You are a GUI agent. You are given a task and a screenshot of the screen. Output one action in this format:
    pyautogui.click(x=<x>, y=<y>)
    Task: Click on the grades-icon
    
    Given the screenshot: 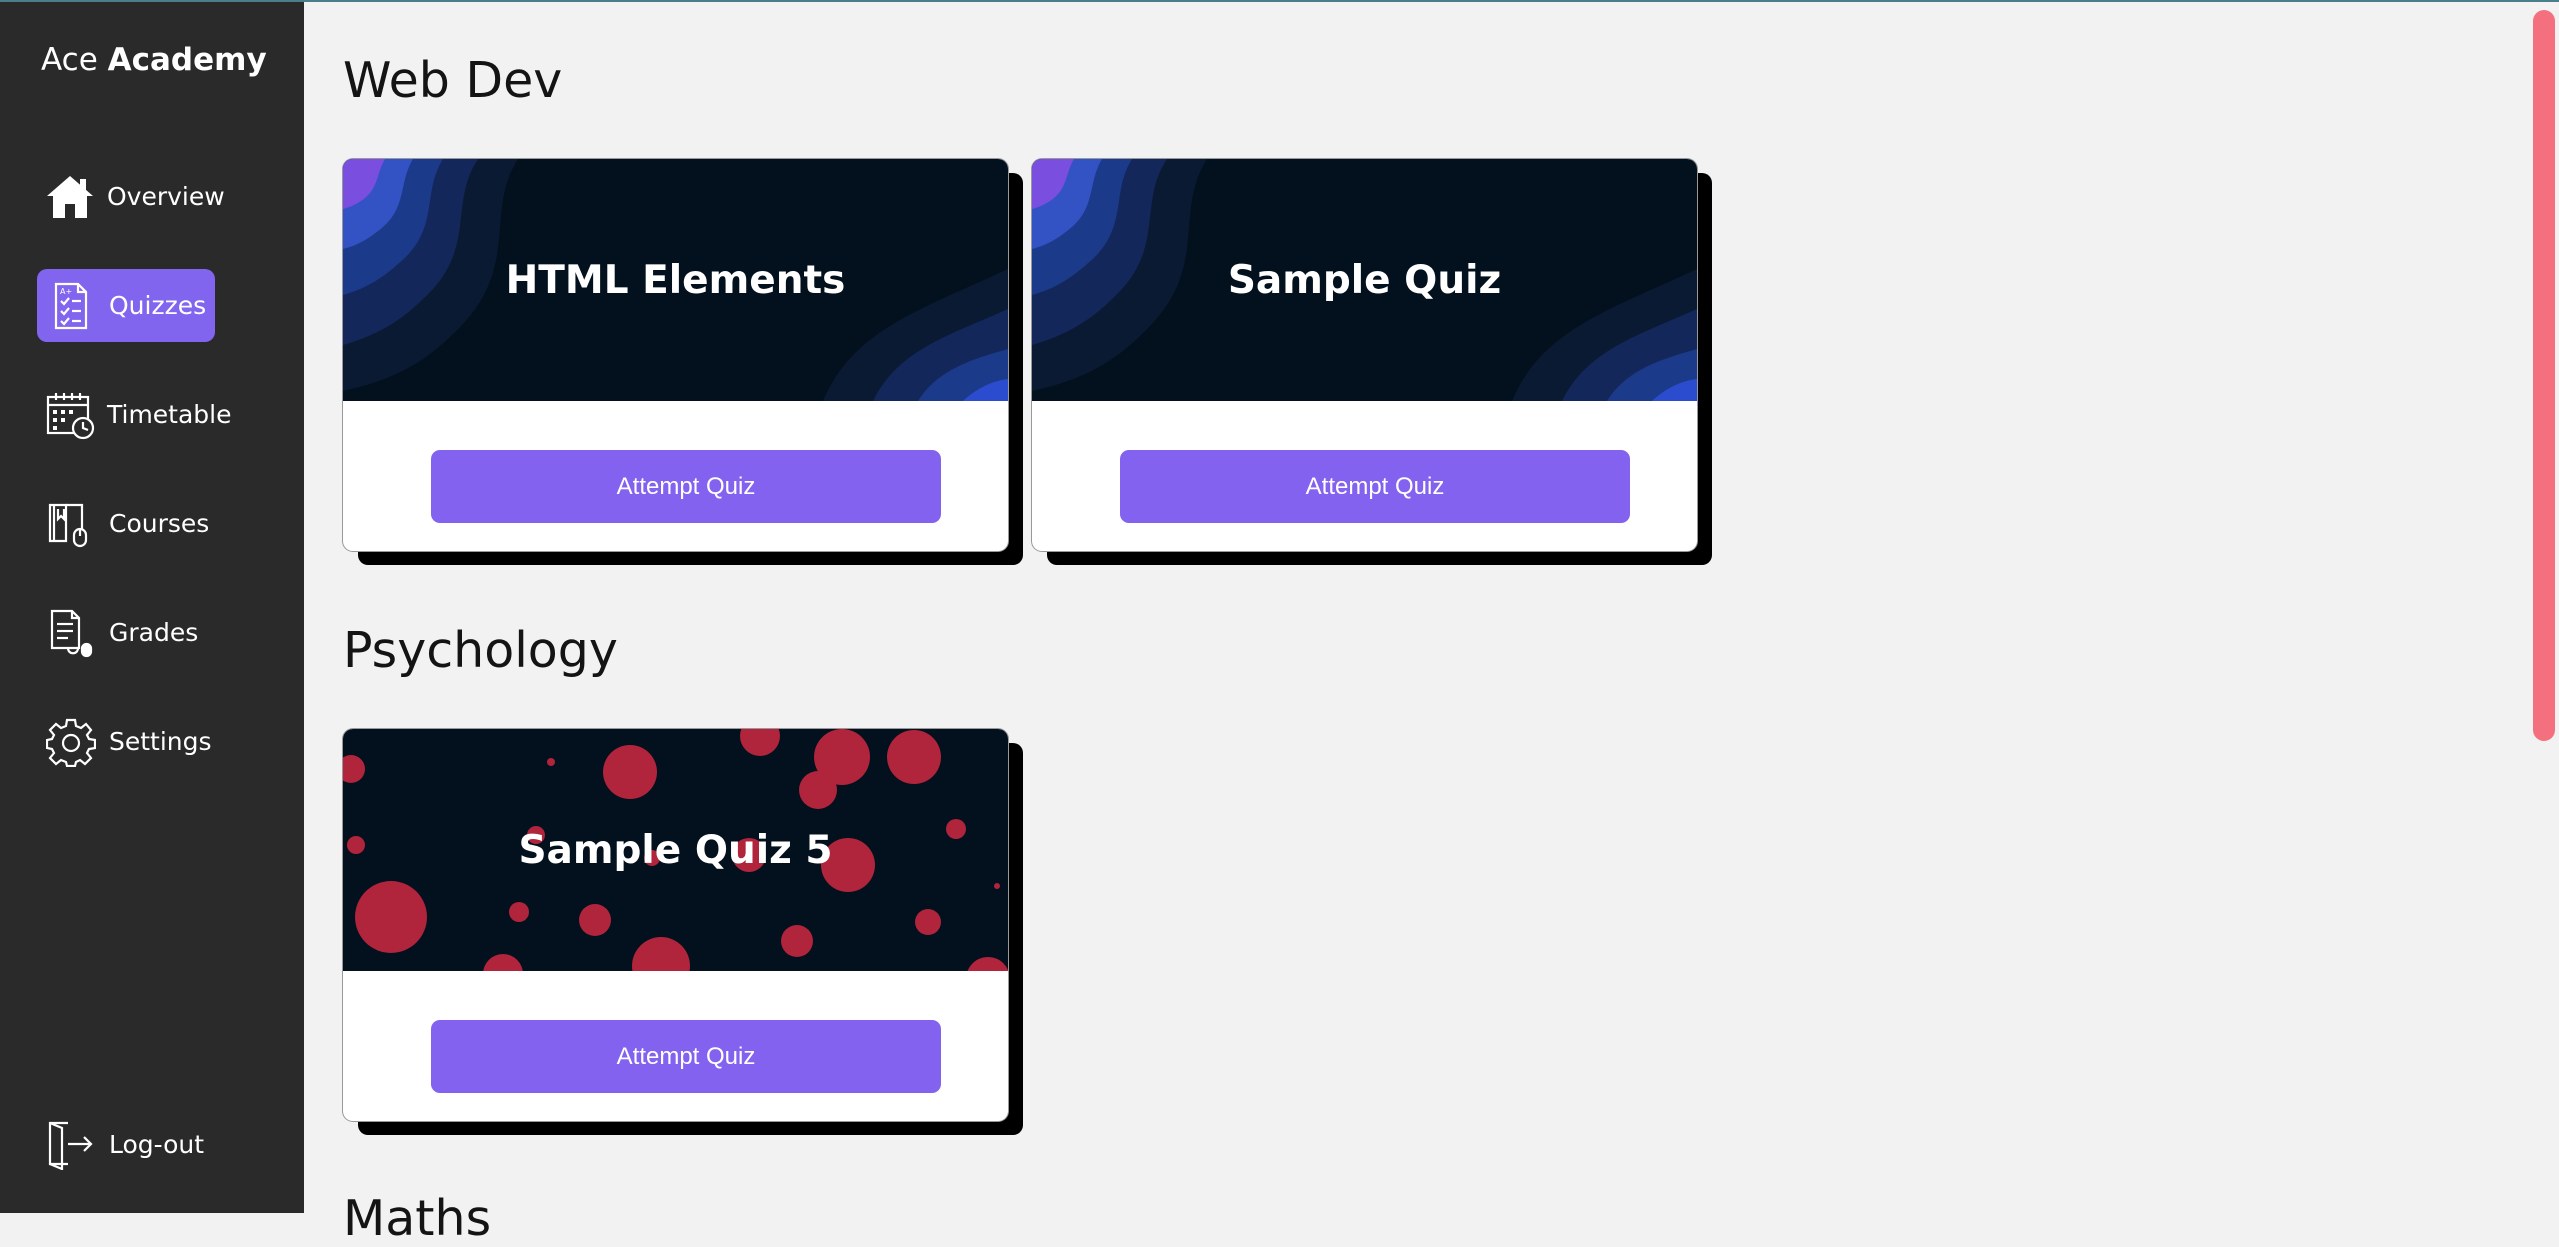 What is the action you would take?
    pyautogui.click(x=71, y=633)
    